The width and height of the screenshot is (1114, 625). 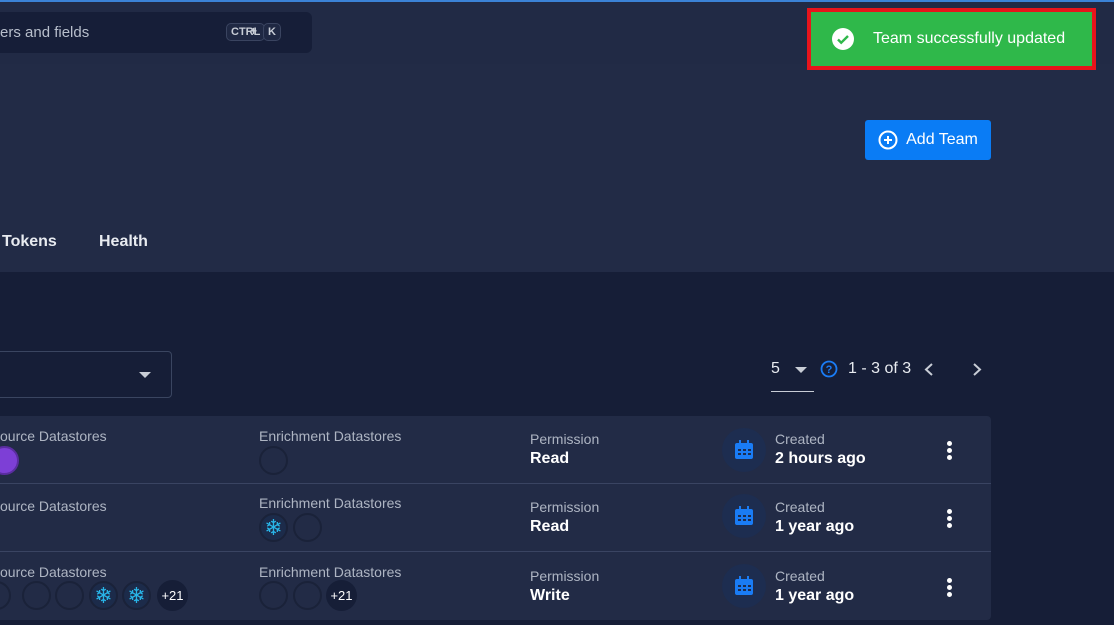 I want to click on success-toast: Team successfully updated, so click(x=951, y=39).